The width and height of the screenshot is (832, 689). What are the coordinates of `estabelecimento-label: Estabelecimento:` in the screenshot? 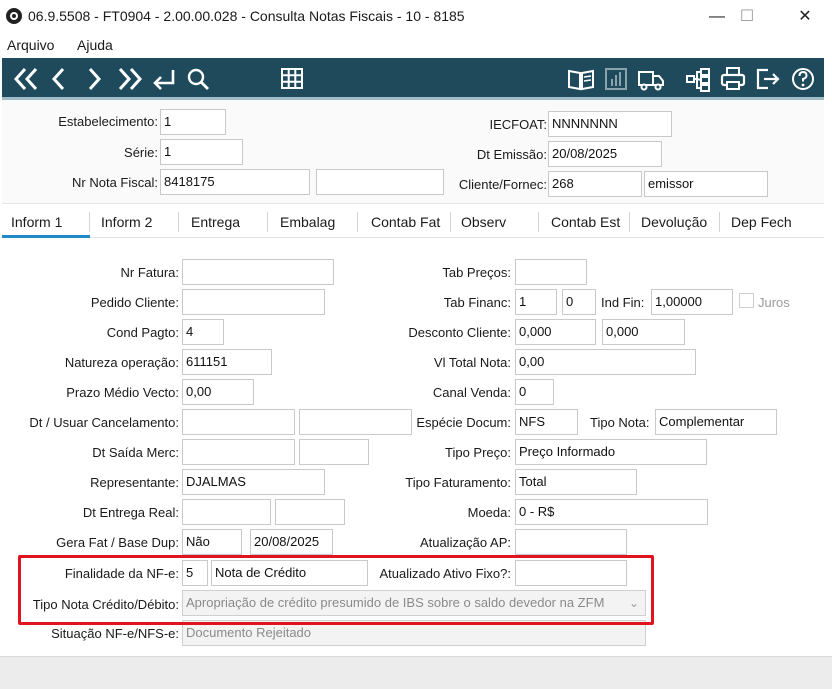 It's located at (108, 121).